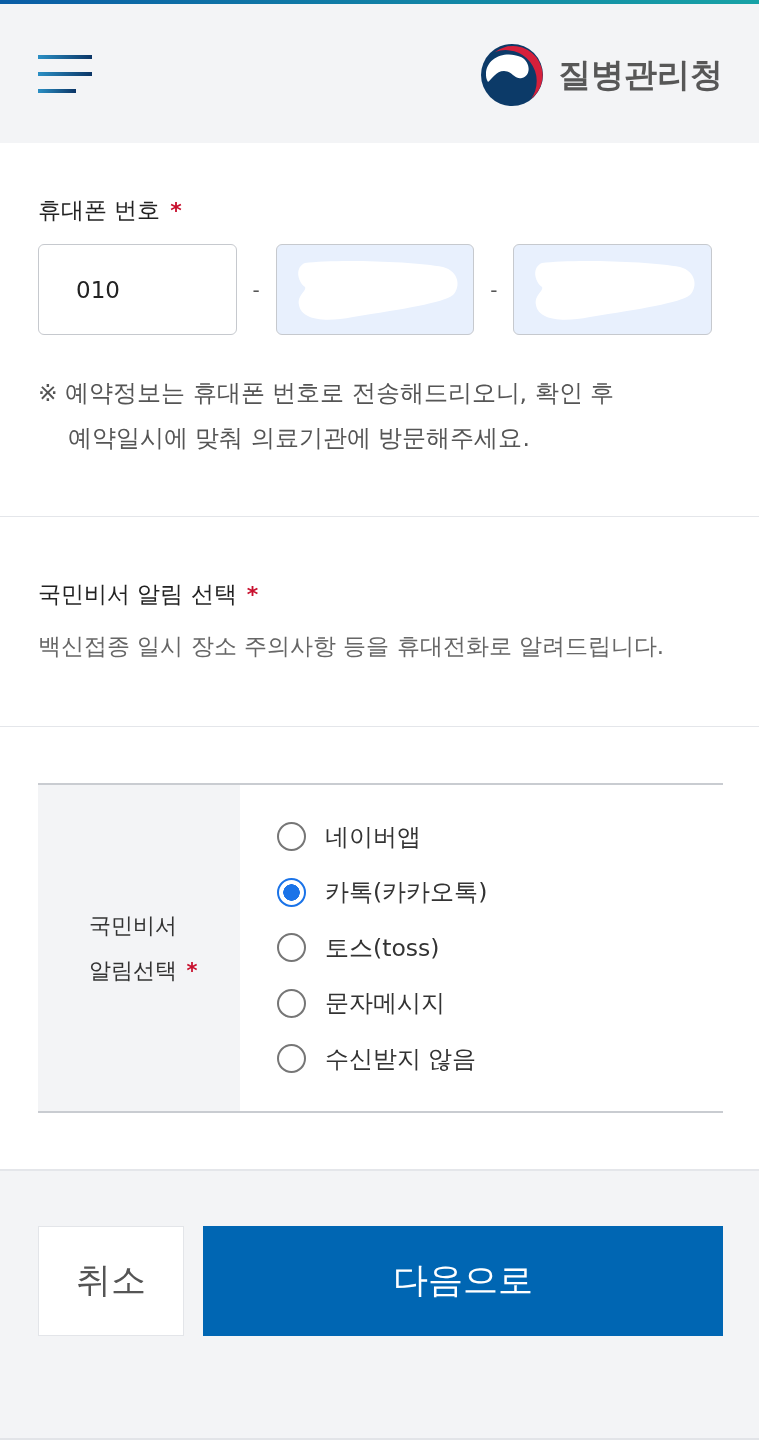  What do you see at coordinates (352, 646) in the screenshot?
I see `section-description: 백신접종 일시 장소 주의사항 등을 휴대전화로 알려드립니다.` at bounding box center [352, 646].